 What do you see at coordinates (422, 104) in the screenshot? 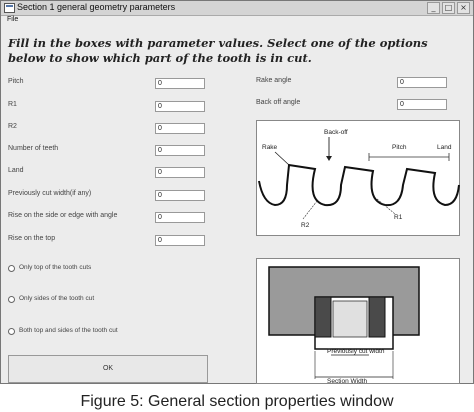
I see `back-off-angle-input` at bounding box center [422, 104].